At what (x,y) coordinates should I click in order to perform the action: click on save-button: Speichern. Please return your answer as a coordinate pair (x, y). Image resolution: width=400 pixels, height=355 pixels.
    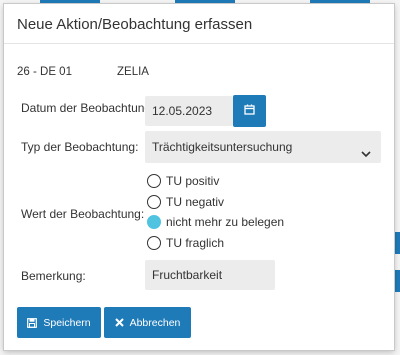
    Looking at the image, I should click on (59, 322).